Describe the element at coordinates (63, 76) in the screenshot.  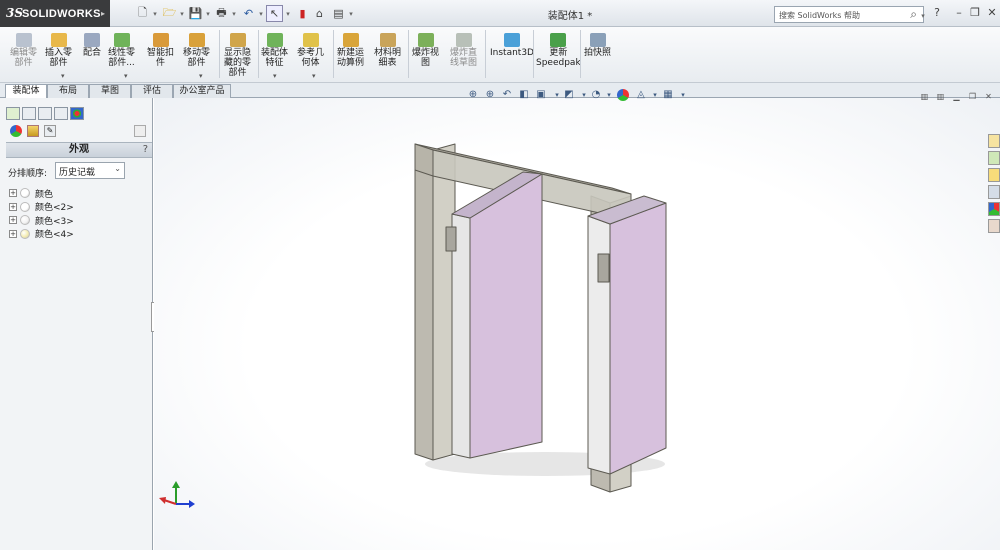
I see `insert-component-dropdown-icon: ▾` at that location.